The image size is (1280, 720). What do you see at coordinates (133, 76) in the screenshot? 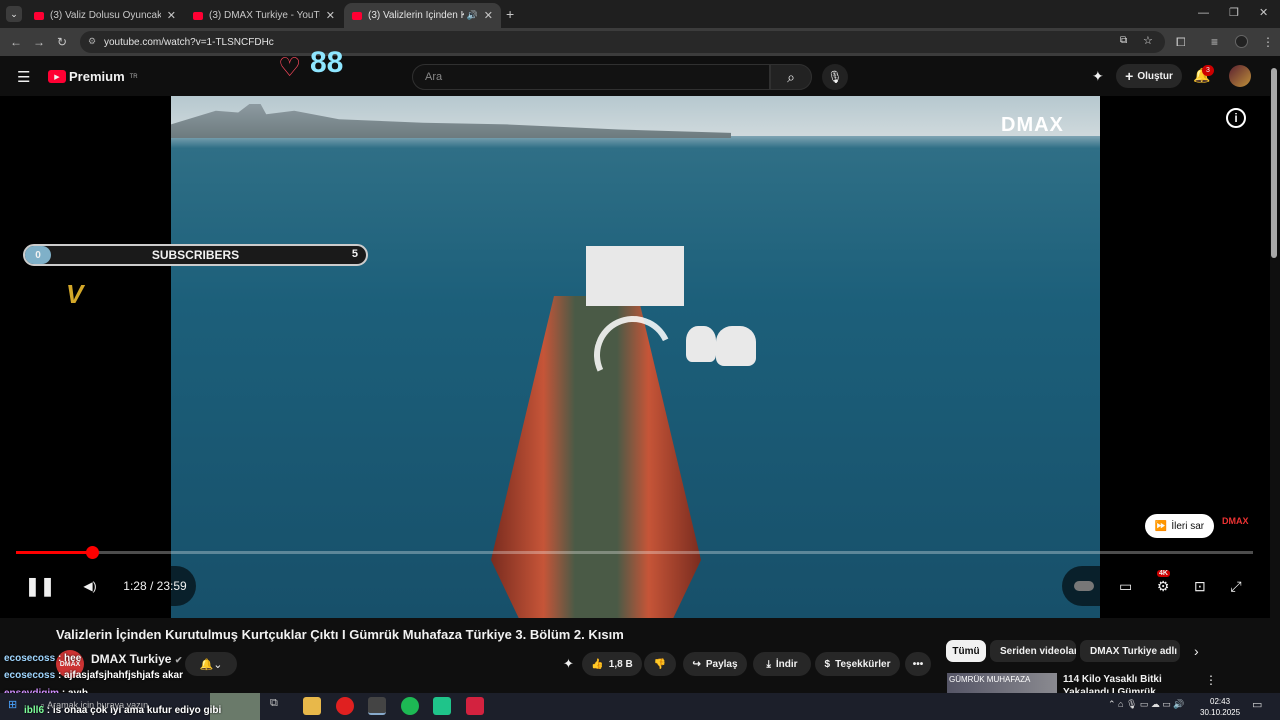
I see `region-code: TR` at bounding box center [133, 76].